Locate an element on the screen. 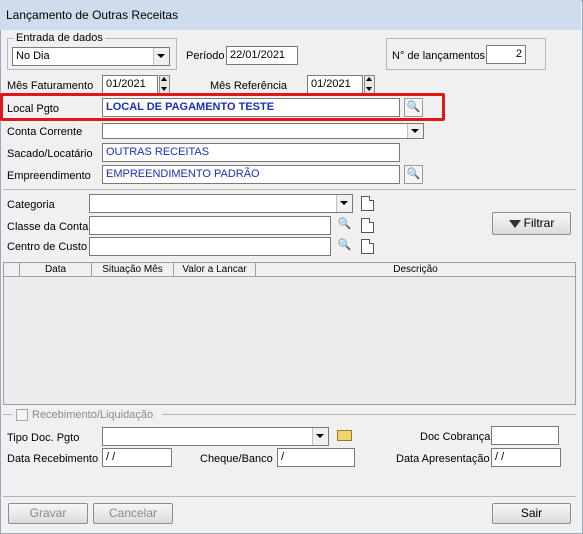  empreendimento-label: Empreendimento is located at coordinates (49, 176).